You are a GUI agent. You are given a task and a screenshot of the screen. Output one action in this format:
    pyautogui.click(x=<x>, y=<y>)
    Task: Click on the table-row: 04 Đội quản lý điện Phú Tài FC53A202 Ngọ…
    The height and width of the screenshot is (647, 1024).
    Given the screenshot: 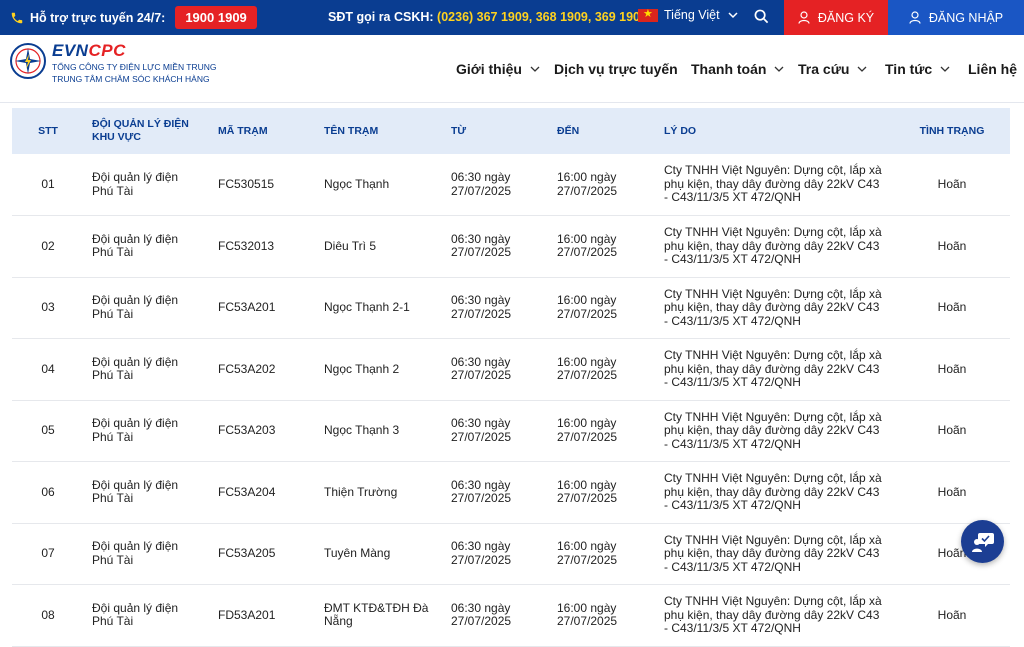 What is the action you would take?
    pyautogui.click(x=511, y=369)
    